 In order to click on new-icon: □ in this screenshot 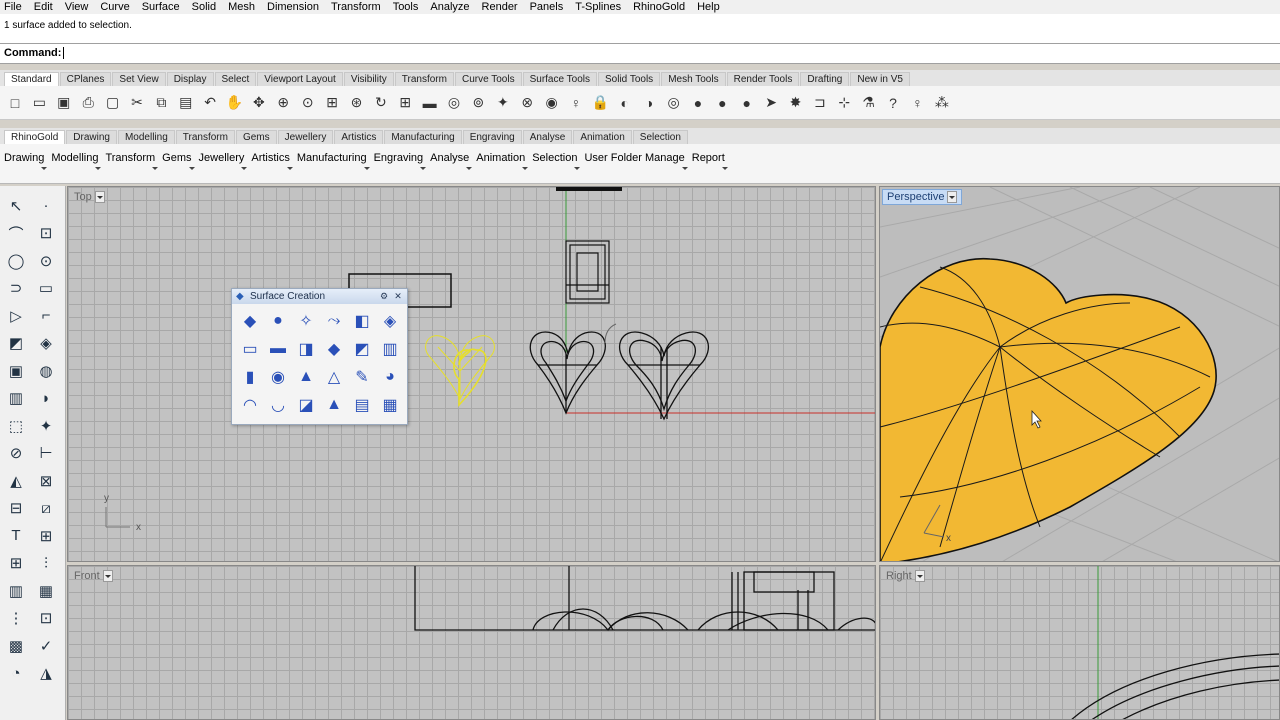, I will do `click(15, 103)`.